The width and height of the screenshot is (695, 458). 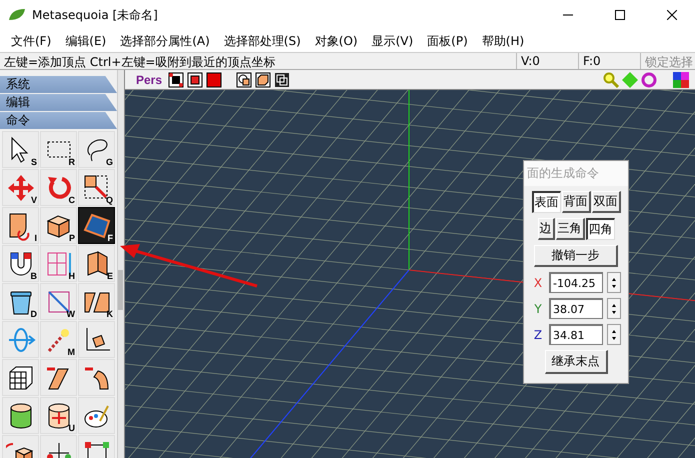 I want to click on face-count: F:0, so click(x=609, y=61).